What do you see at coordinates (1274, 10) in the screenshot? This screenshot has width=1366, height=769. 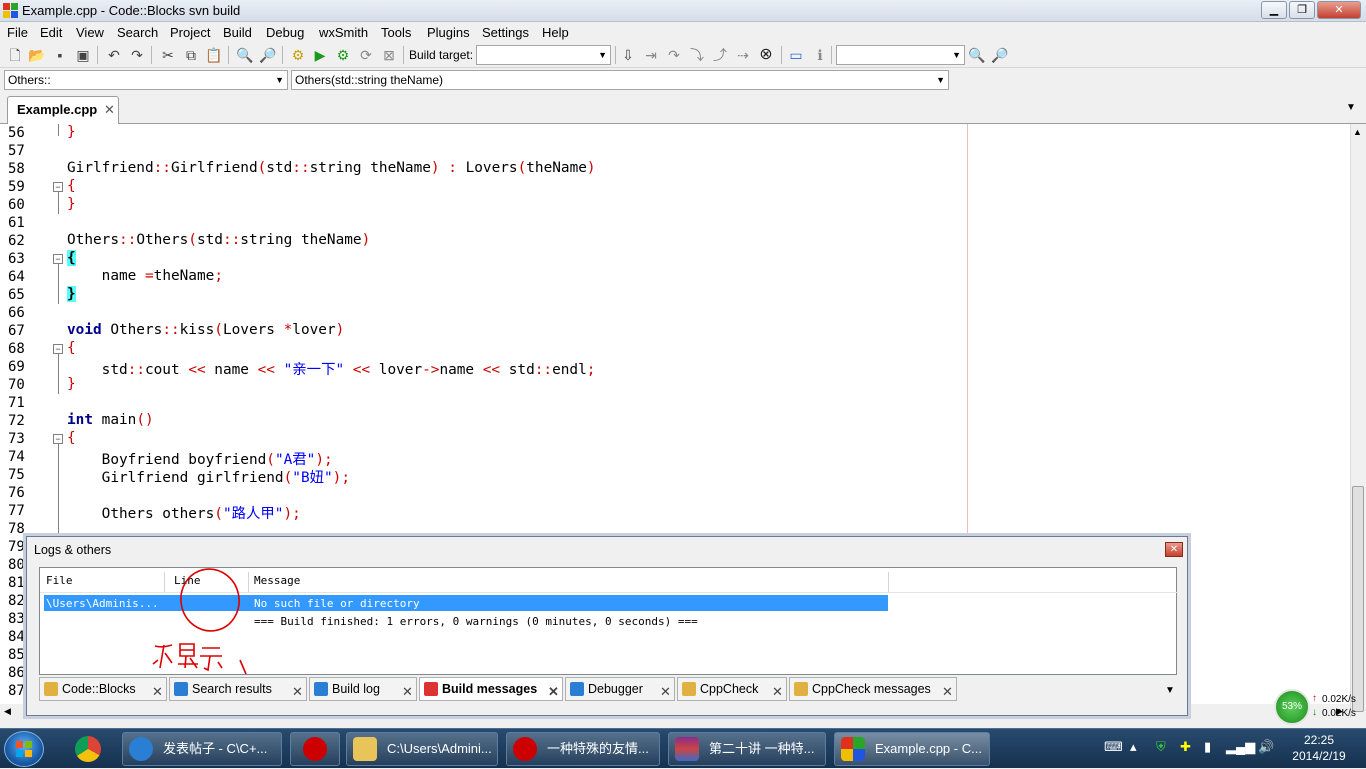 I see `minimize-button: ▁` at bounding box center [1274, 10].